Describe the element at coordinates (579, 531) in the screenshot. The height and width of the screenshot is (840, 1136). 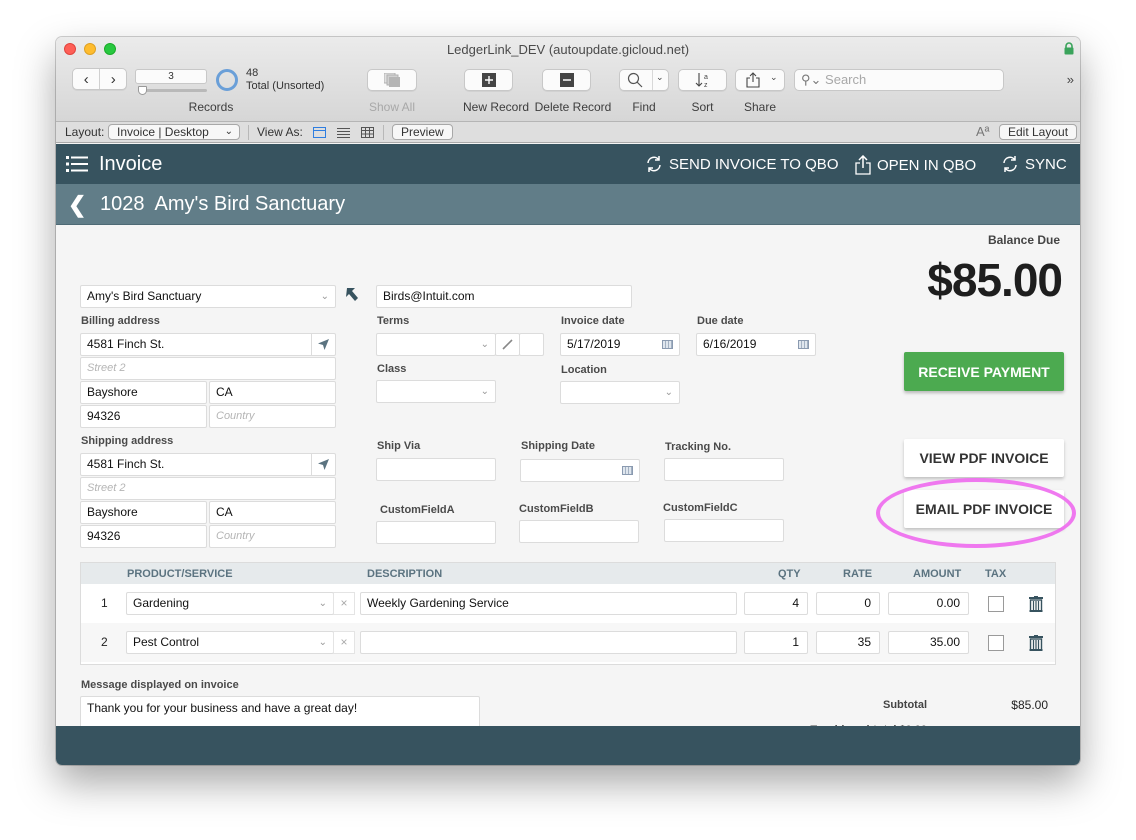
I see `custom-field-b-input` at that location.